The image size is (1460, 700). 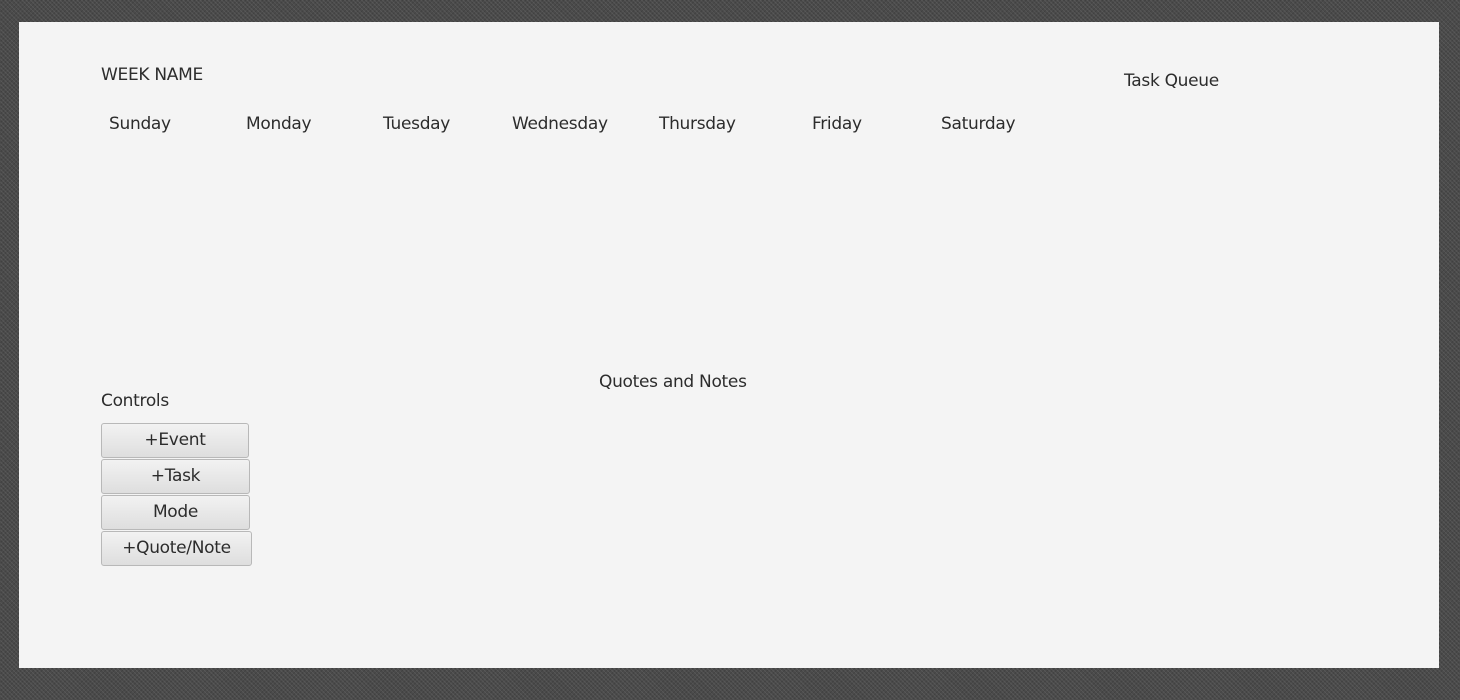 What do you see at coordinates (135, 401) in the screenshot?
I see `controls-title: Controls` at bounding box center [135, 401].